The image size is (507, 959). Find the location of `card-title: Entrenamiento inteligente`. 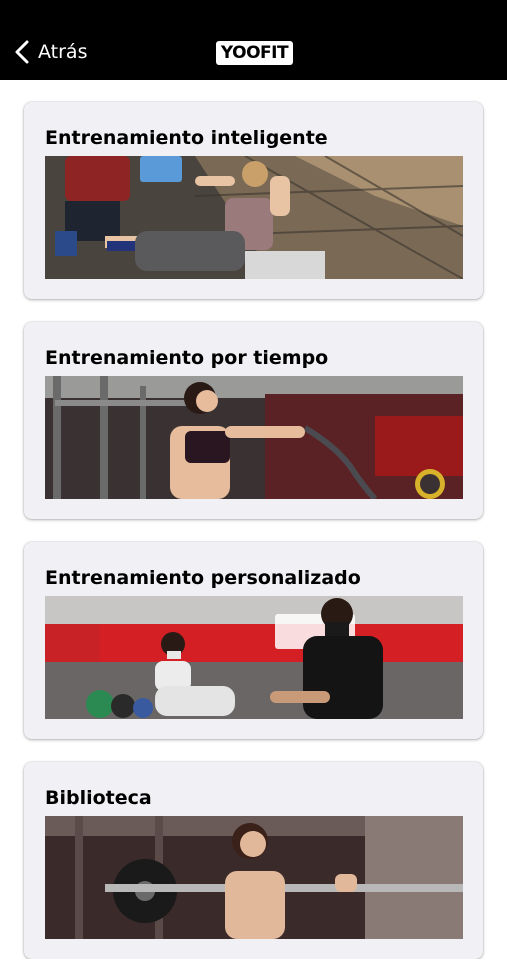

card-title: Entrenamiento inteligente is located at coordinates (186, 138).